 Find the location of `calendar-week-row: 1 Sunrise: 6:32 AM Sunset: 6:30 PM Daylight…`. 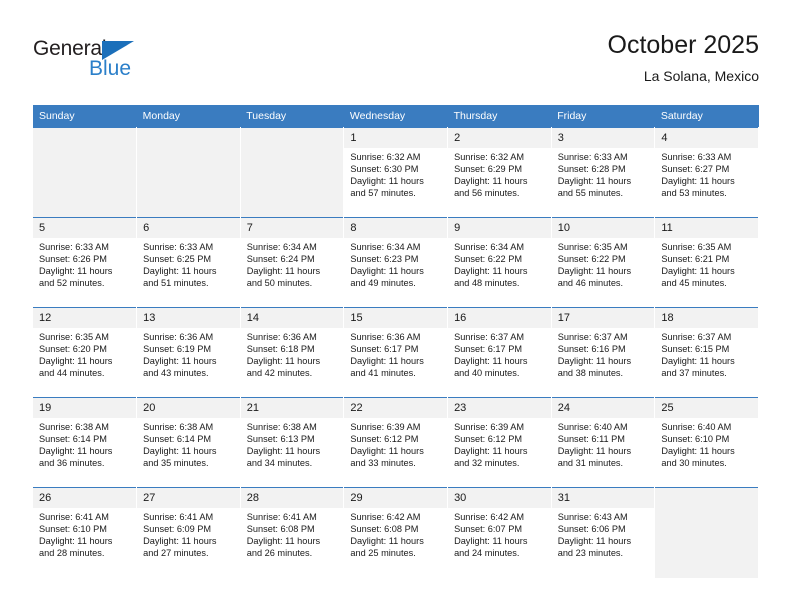

calendar-week-row: 1 Sunrise: 6:32 AM Sunset: 6:30 PM Daylight… is located at coordinates (396, 172).